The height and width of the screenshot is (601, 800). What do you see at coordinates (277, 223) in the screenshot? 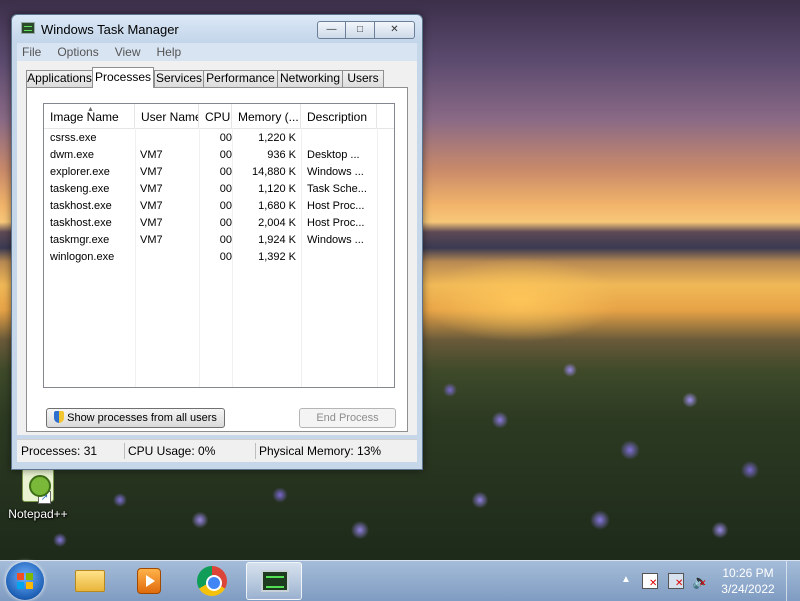
I see `process-memory: 2,004 K` at bounding box center [277, 223].